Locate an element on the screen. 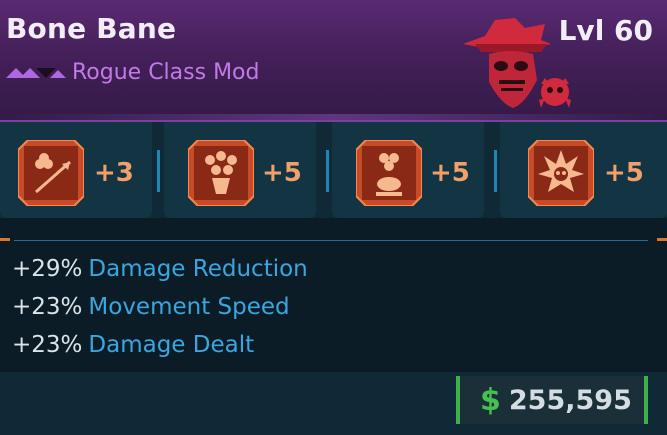 Image resolution: width=667 pixels, height=435 pixels. stat-name: Damage Reduction is located at coordinates (198, 269).